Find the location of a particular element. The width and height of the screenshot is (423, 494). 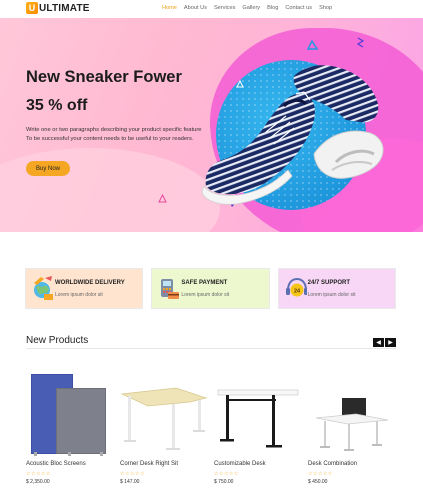

nav-item-home: Home is located at coordinates (169, 8).